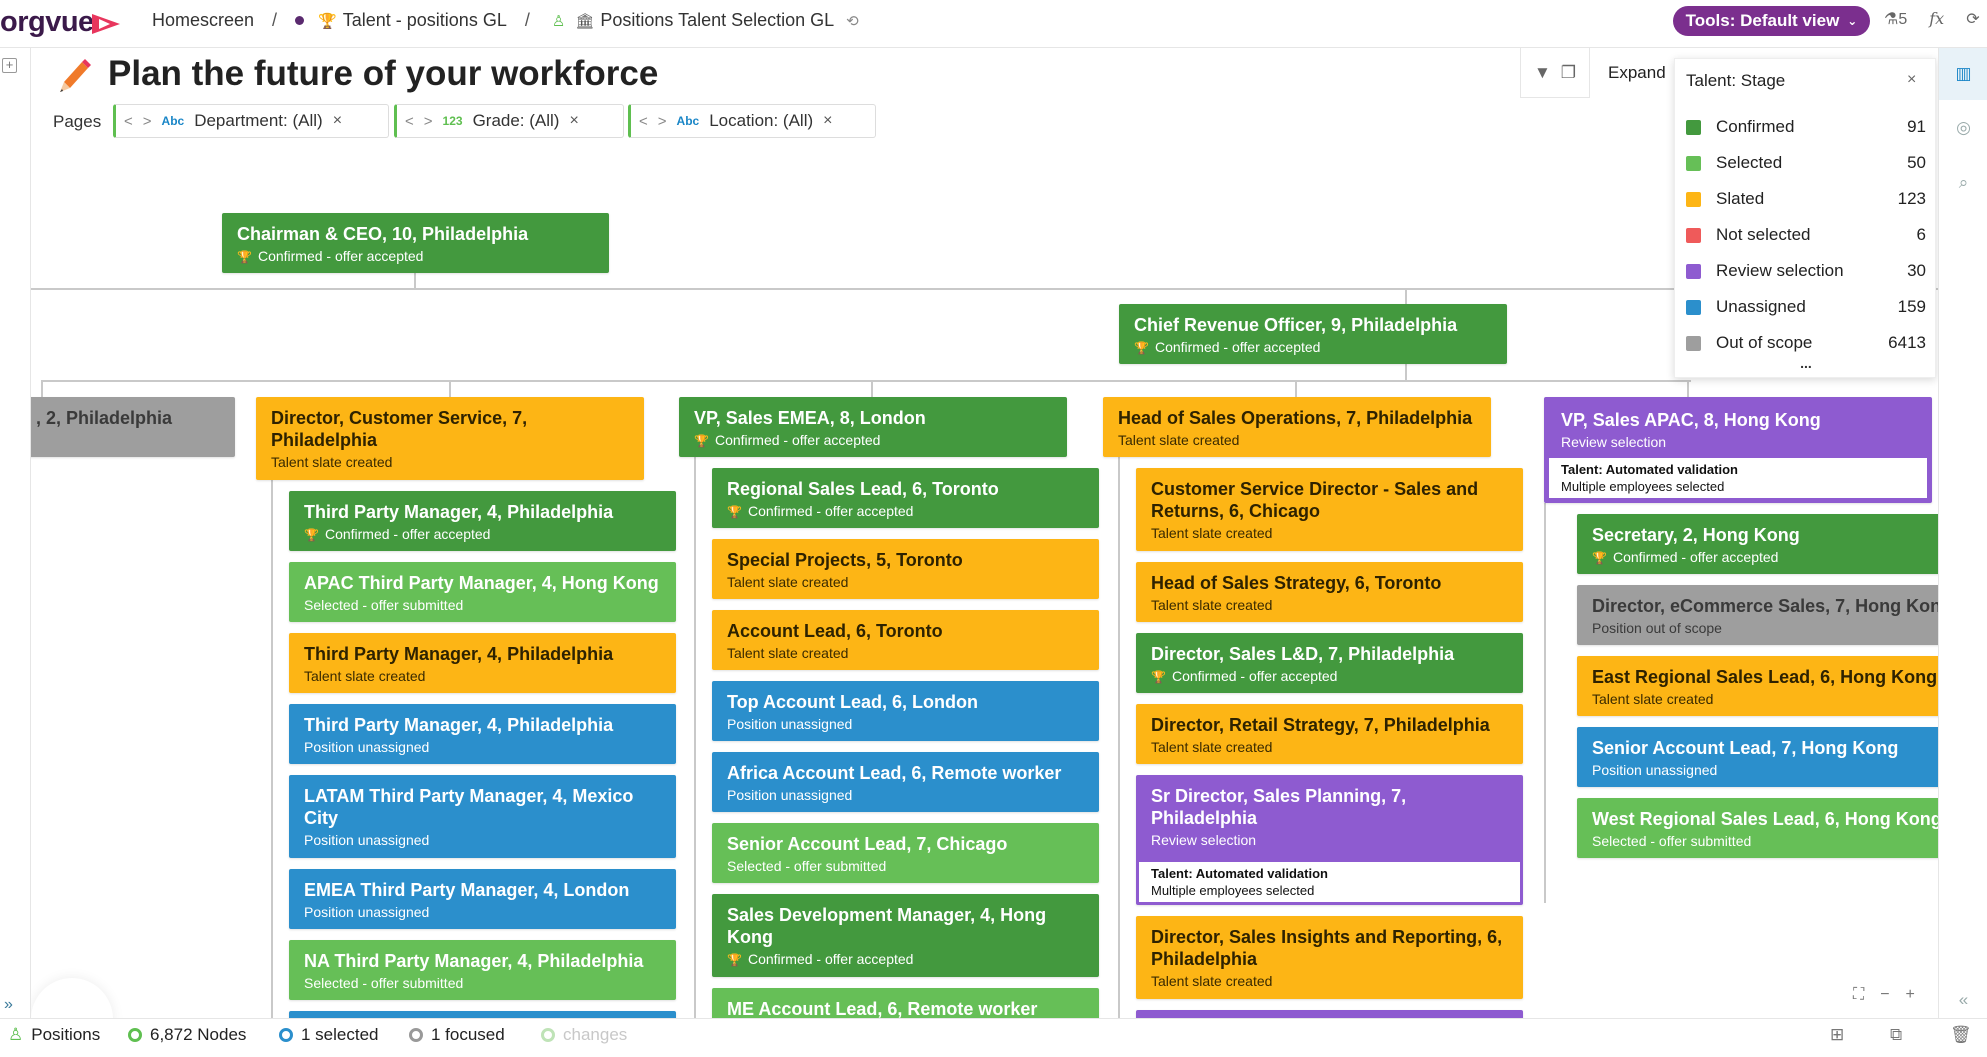  What do you see at coordinates (1963, 183) in the screenshot?
I see `search-icon: ⌕` at bounding box center [1963, 183].